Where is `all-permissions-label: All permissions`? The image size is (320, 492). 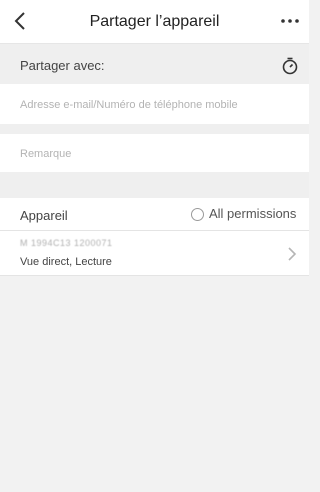 all-permissions-label: All permissions is located at coordinates (252, 213).